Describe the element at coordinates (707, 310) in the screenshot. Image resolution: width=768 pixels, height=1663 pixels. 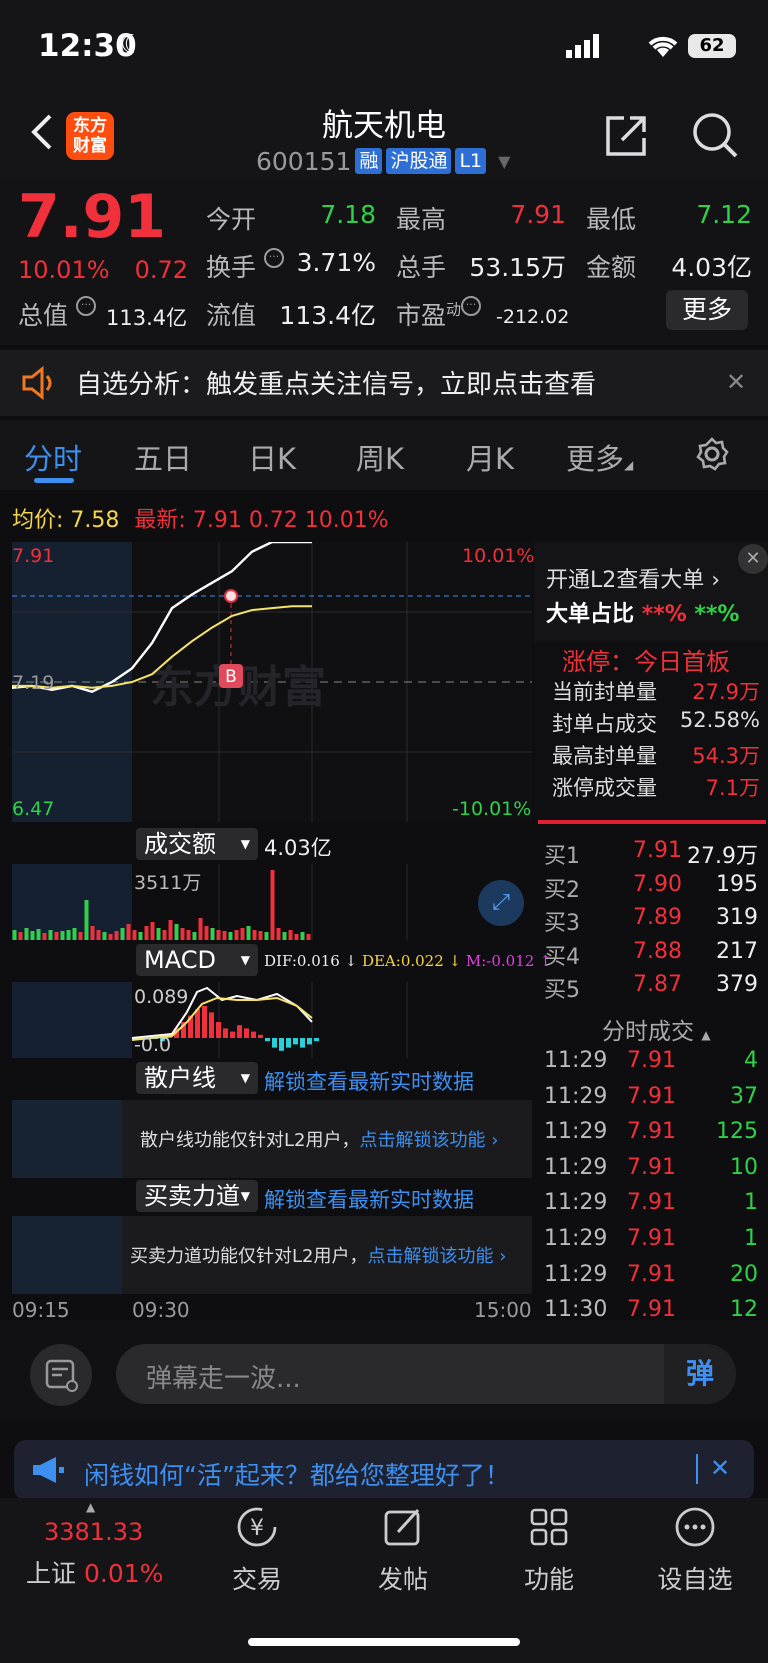
I see `more-button: 更多` at that location.